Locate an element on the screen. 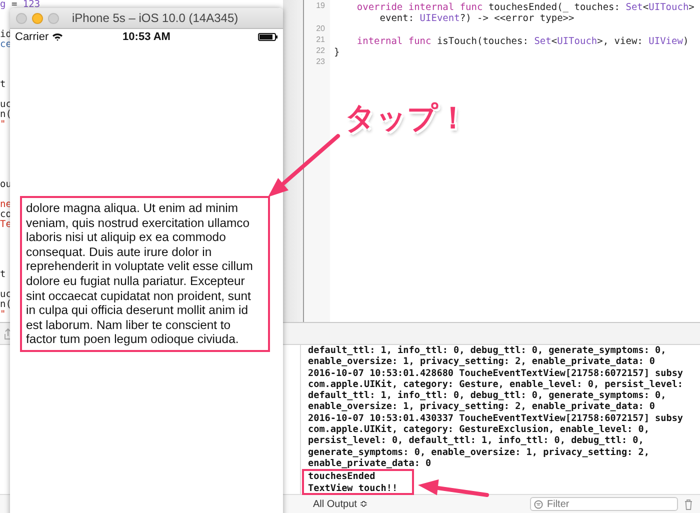 This screenshot has width=700, height=513. window-title: iPhone 5s – iOS 10.0 (14A345) is located at coordinates (155, 18).